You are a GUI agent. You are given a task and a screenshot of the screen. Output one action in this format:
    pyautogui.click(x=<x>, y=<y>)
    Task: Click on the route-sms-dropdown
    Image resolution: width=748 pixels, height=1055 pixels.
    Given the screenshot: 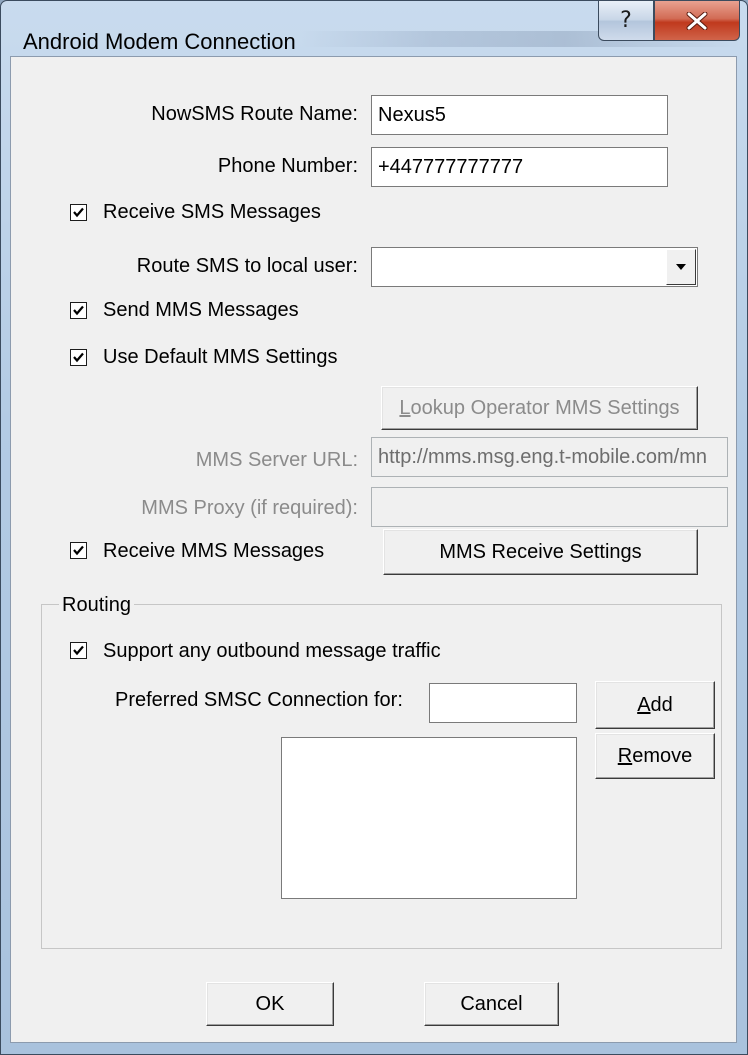 What is the action you would take?
    pyautogui.click(x=534, y=267)
    